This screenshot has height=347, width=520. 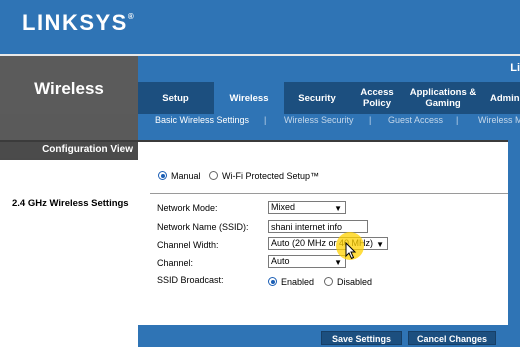 What do you see at coordinates (377, 98) in the screenshot?
I see `tab-access-policy: Access Policy` at bounding box center [377, 98].